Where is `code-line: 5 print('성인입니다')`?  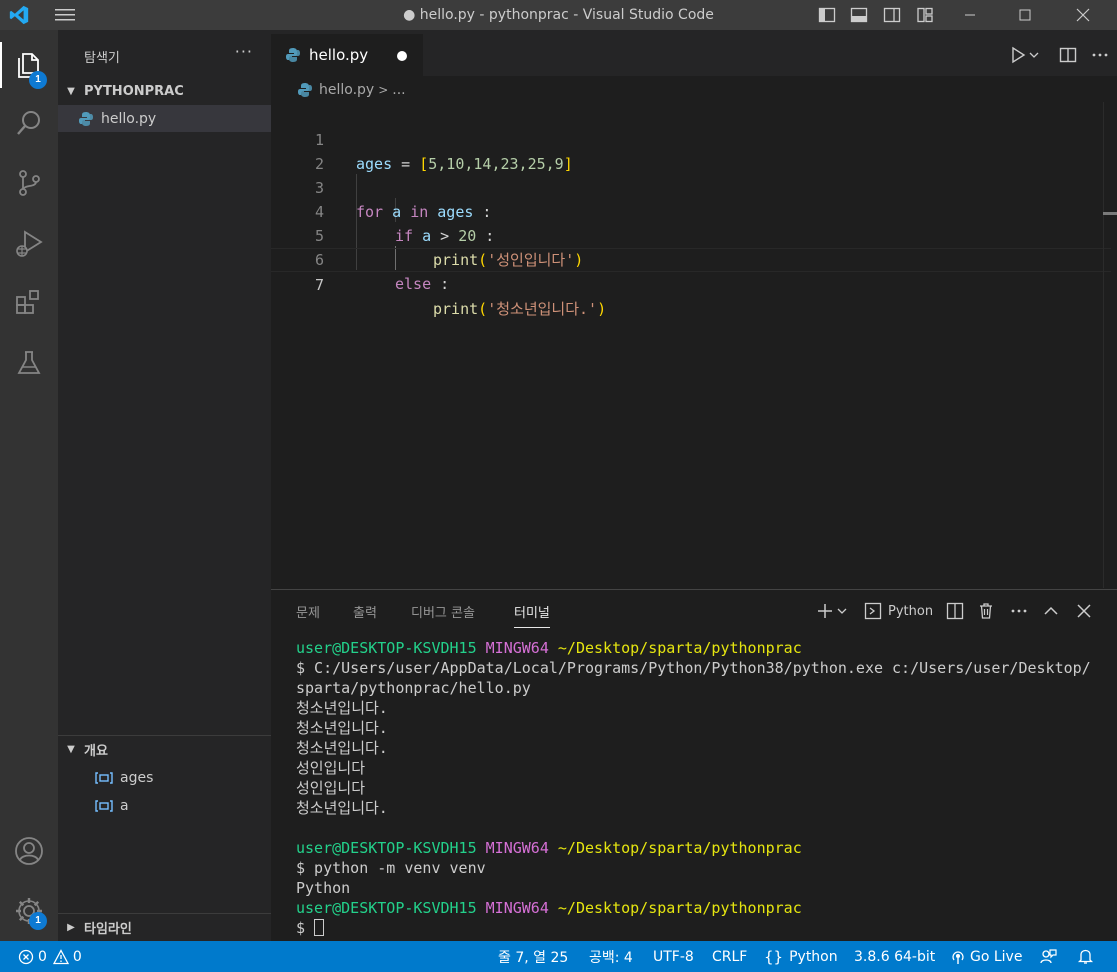
code-line: 5 print('성인입니다') is located at coordinates (691, 234).